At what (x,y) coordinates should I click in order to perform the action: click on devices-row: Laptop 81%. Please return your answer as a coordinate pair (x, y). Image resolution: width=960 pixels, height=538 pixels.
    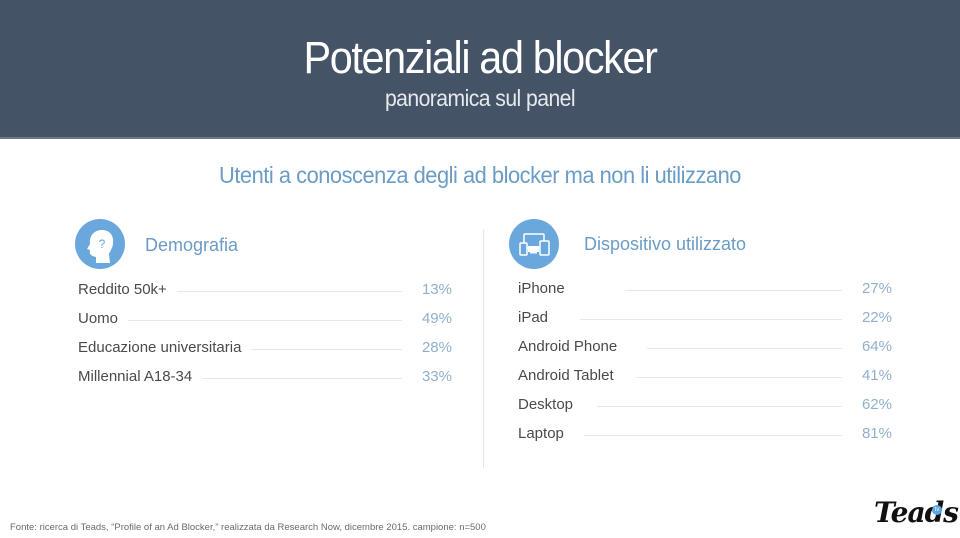
    Looking at the image, I should click on (705, 434).